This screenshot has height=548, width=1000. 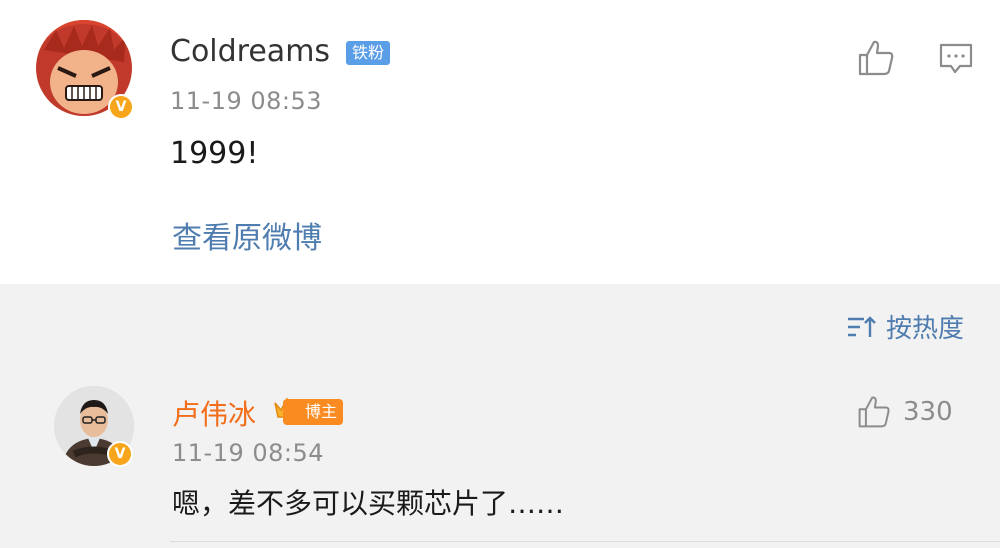 I want to click on comment-button, so click(x=956, y=59).